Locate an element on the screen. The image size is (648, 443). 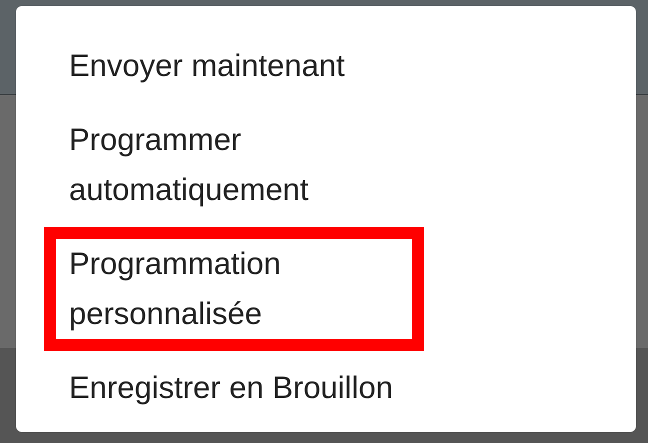
menu-item: Envoyer maintenant is located at coordinates (207, 66).